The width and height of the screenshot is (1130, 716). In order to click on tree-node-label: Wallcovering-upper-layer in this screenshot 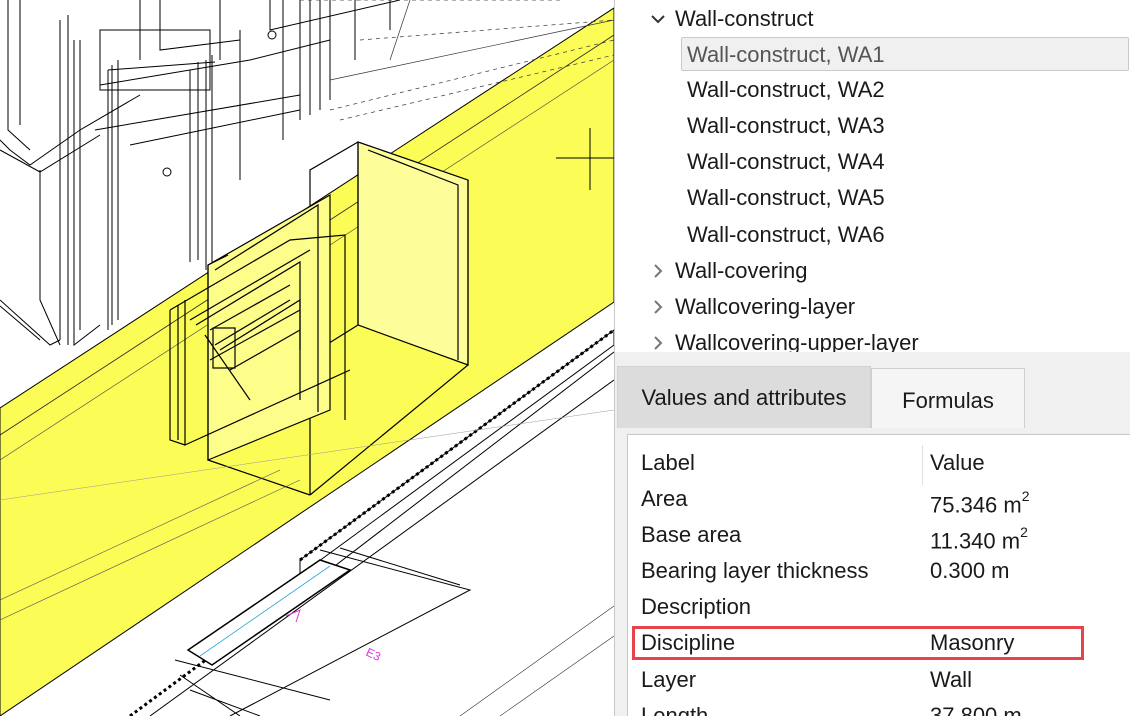, I will do `click(797, 341)`.